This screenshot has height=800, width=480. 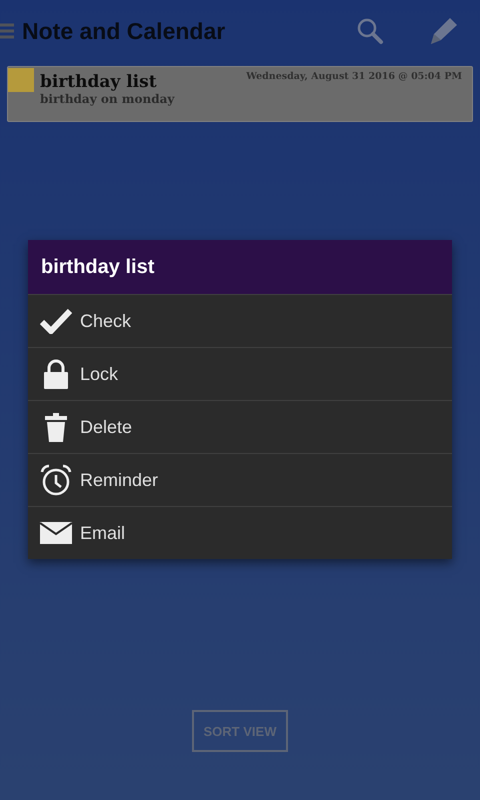 I want to click on note-card: birthday list birthday on monday Wednesday, August 31 2016 @ 05:04 PM, so click(x=240, y=94).